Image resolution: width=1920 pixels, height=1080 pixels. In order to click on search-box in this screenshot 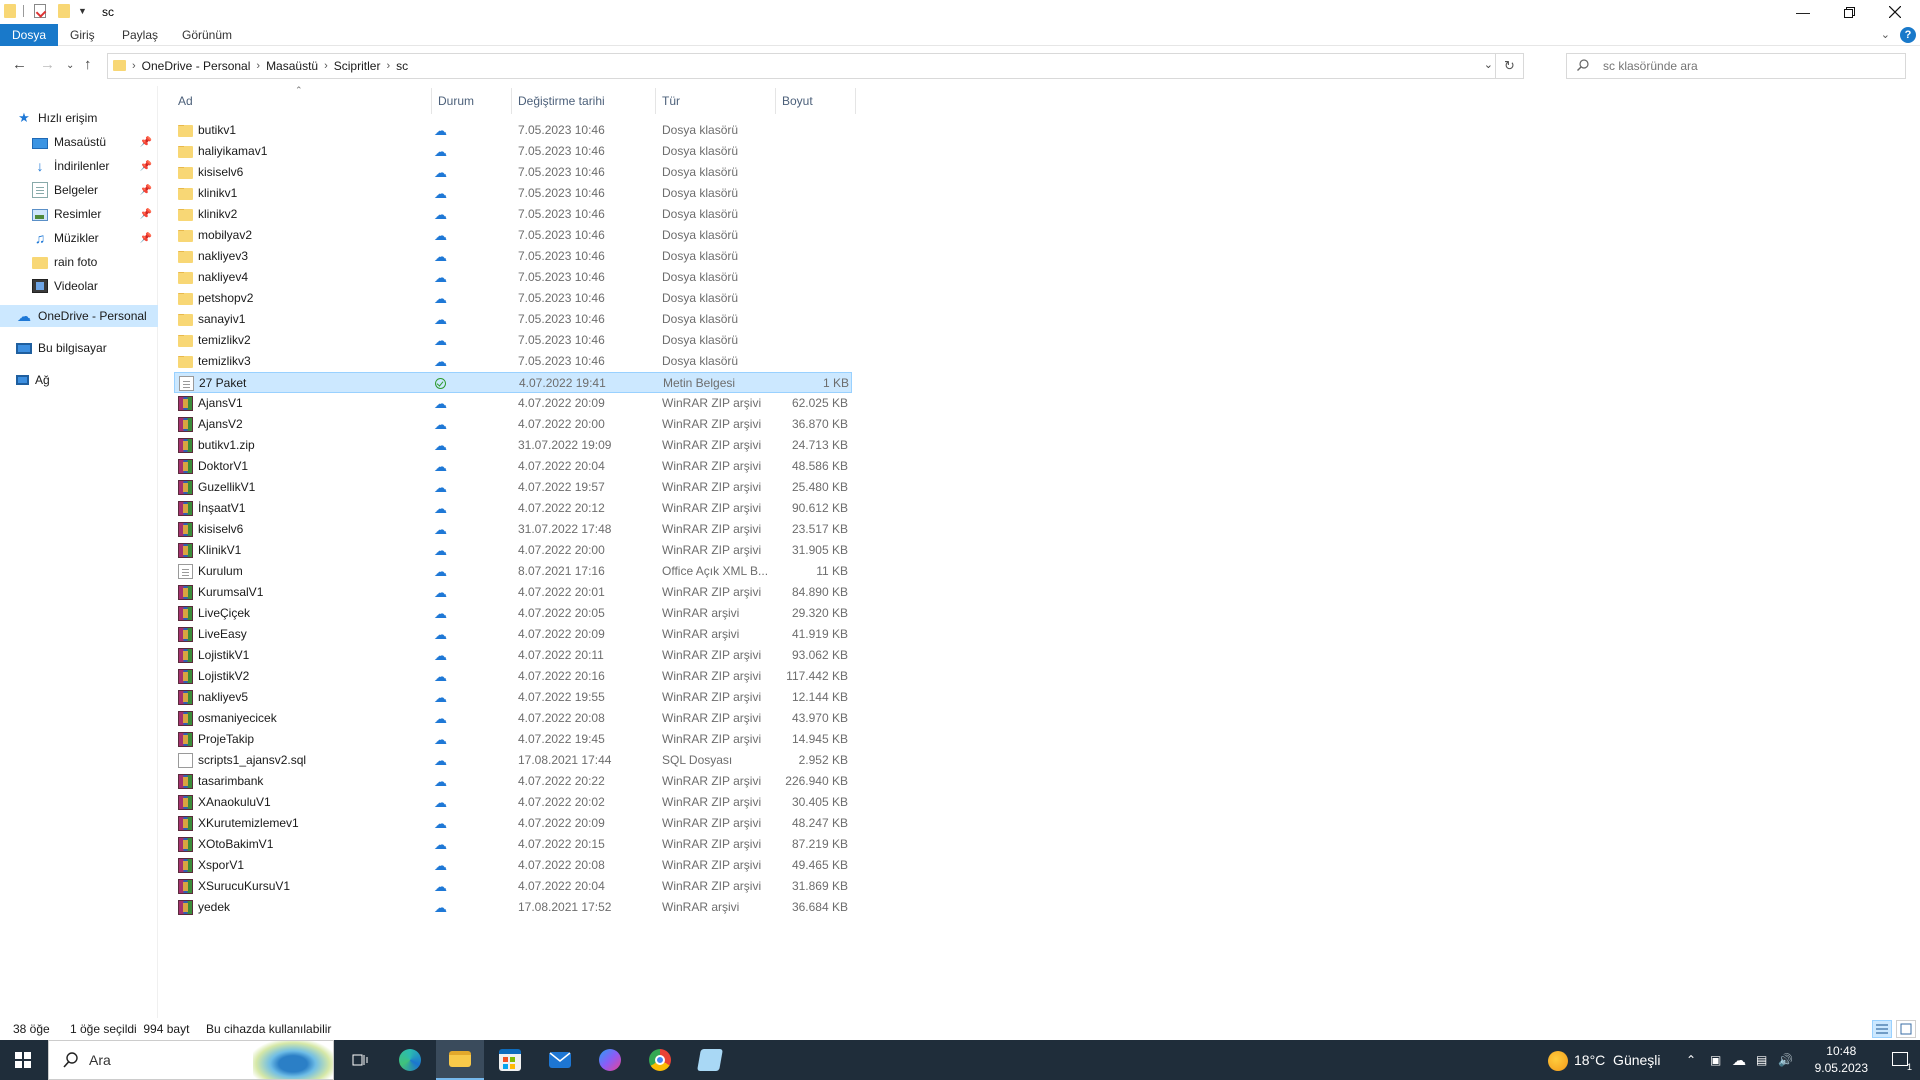, I will do `click(1736, 66)`.